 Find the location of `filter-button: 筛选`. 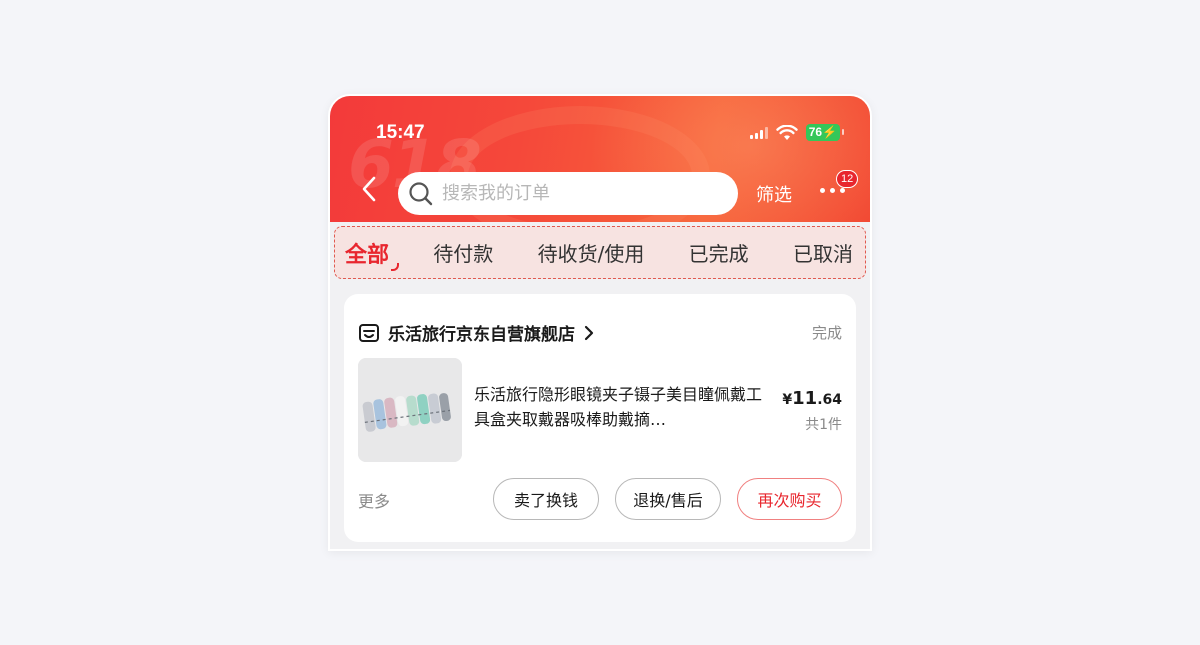

filter-button: 筛选 is located at coordinates (774, 194).